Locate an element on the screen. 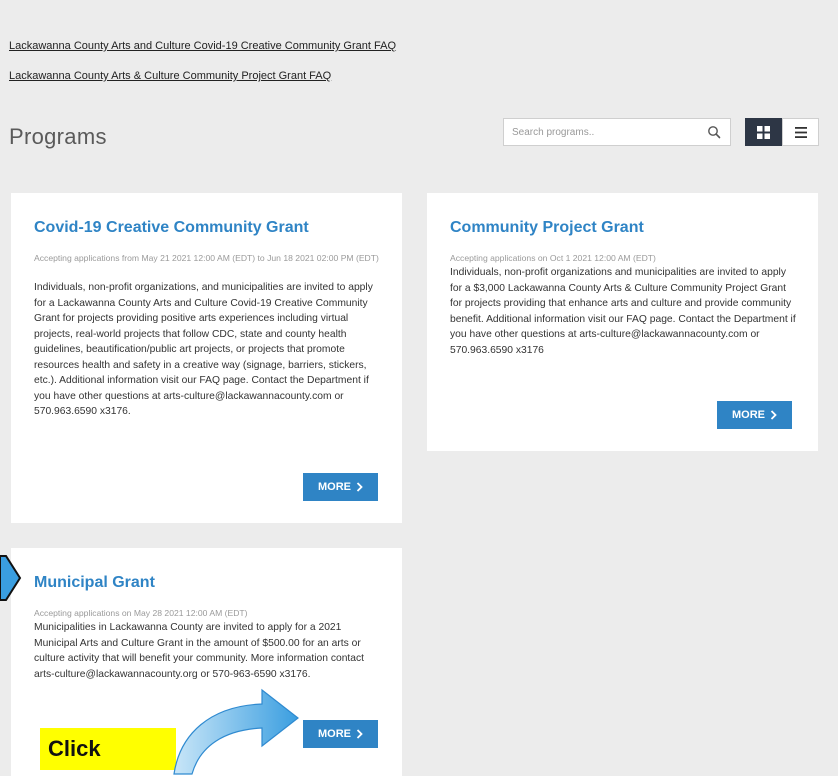 The image size is (838, 776). pointer-arrow-icon is located at coordinates (11, 578).